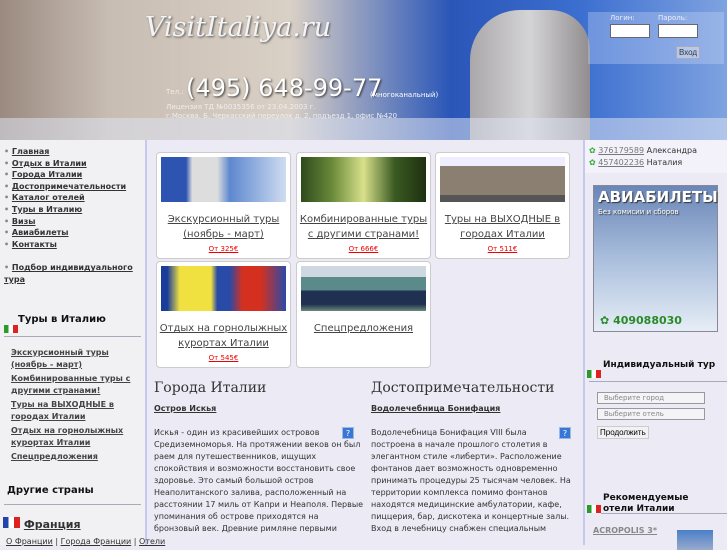  I want to click on france-link: Франция, so click(52, 524).